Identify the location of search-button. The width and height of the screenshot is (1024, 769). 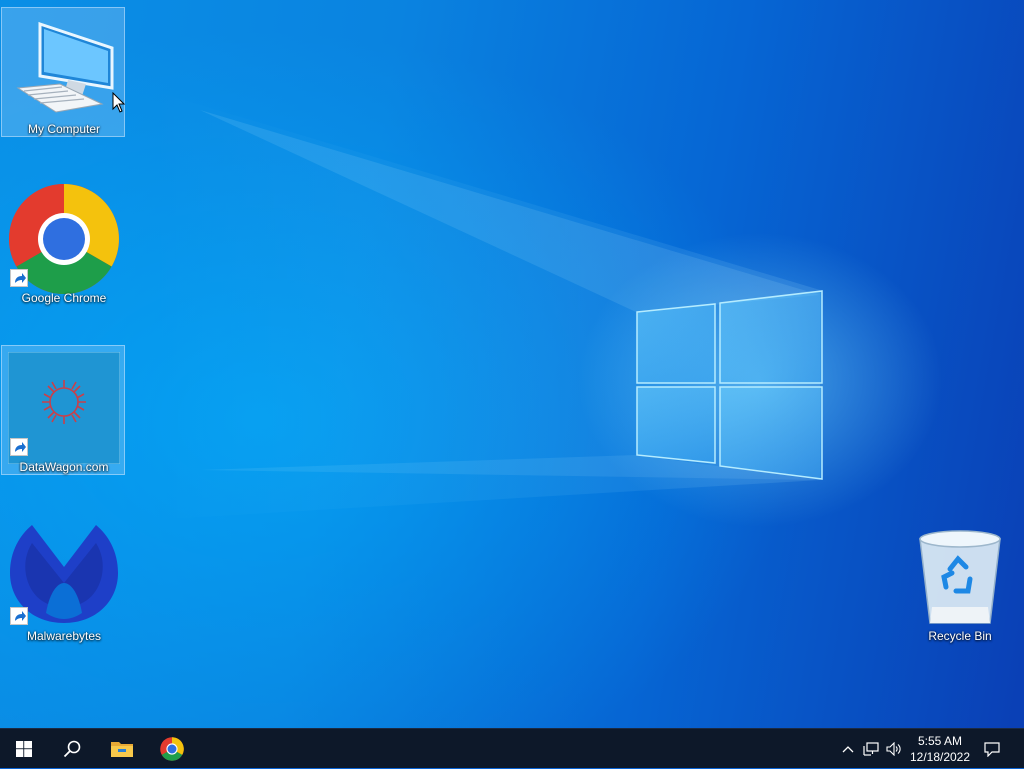
(72, 749).